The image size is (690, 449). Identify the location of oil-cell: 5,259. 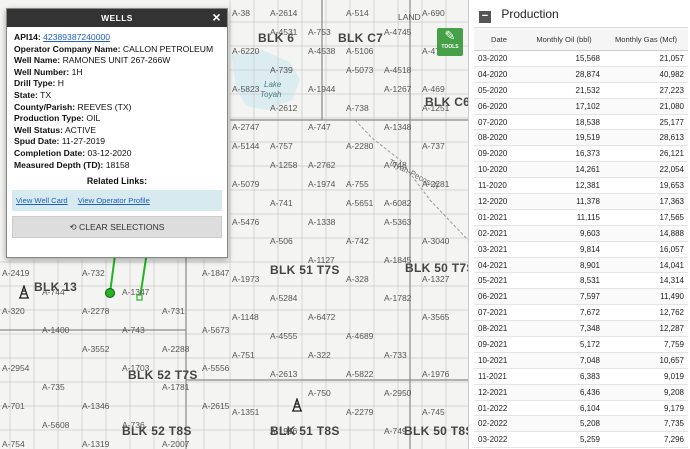
(564, 440).